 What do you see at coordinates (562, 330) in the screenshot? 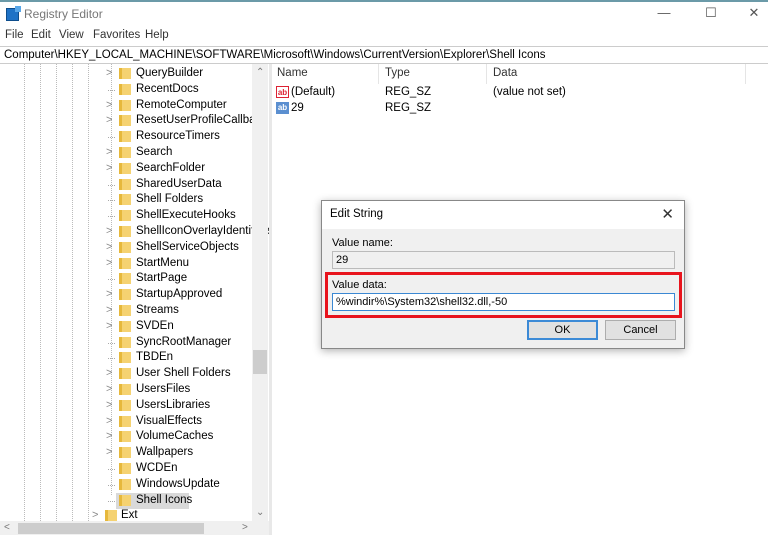
I see `ok-button: OK` at bounding box center [562, 330].